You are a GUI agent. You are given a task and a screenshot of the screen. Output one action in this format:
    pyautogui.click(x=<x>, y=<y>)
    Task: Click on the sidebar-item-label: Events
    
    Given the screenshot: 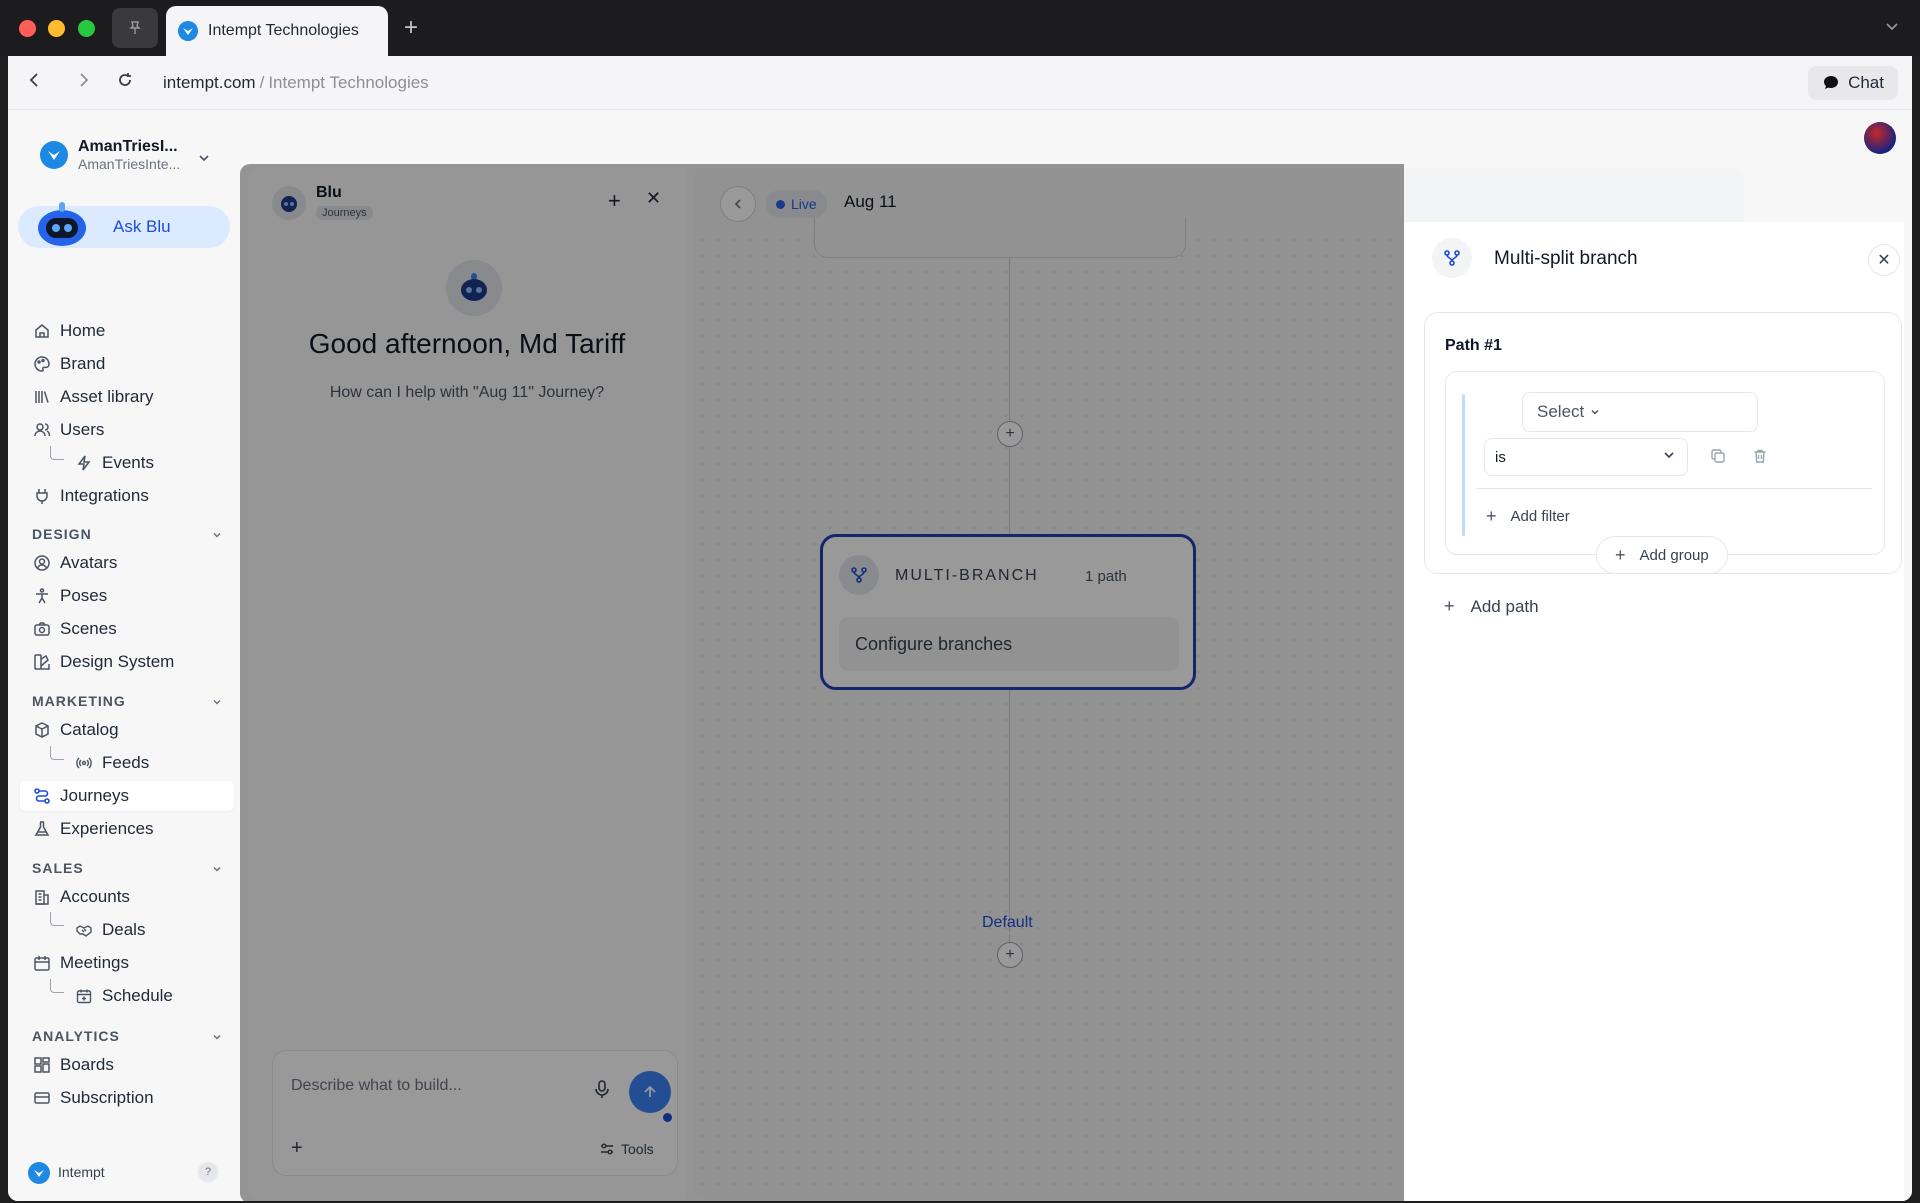 What is the action you would take?
    pyautogui.click(x=128, y=462)
    